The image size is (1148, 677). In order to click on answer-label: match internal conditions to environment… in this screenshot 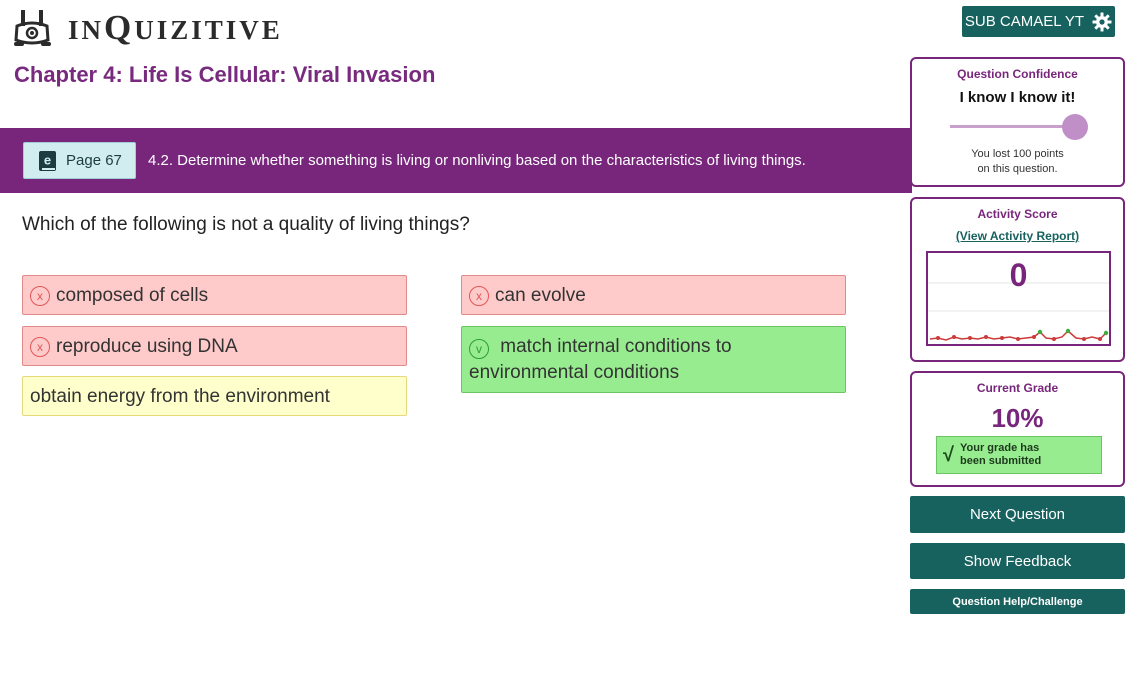, I will do `click(600, 359)`.